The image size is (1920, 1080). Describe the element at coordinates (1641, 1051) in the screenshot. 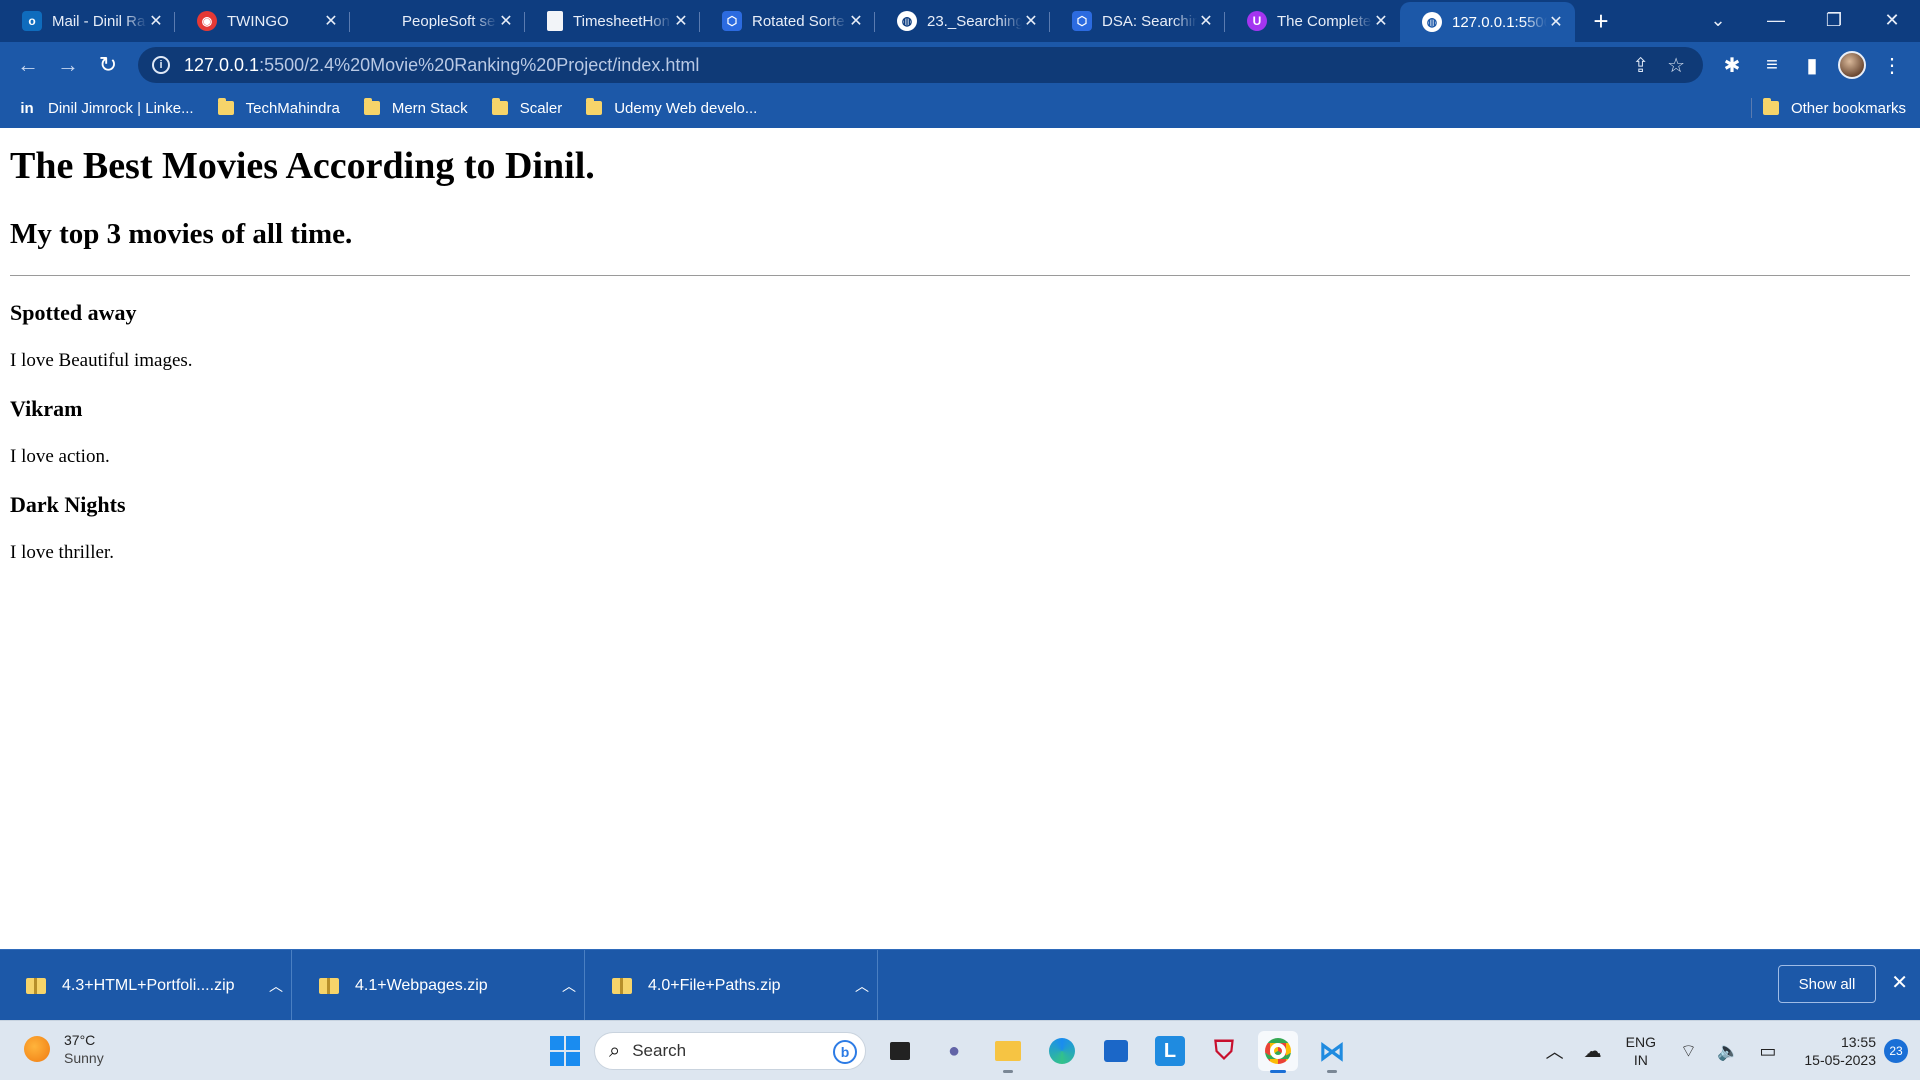

I see `language-indicator: ENG IN` at that location.